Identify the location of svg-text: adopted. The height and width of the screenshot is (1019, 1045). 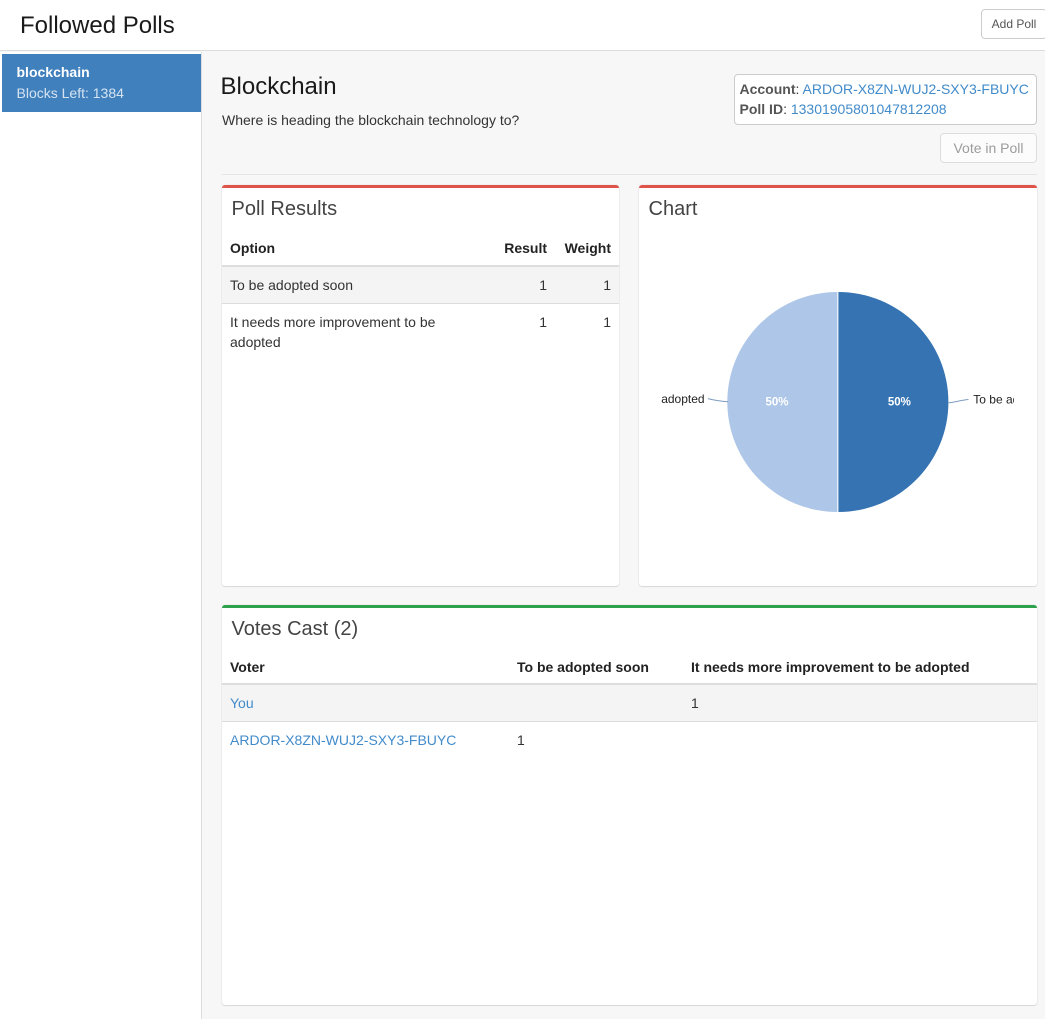
(682, 399).